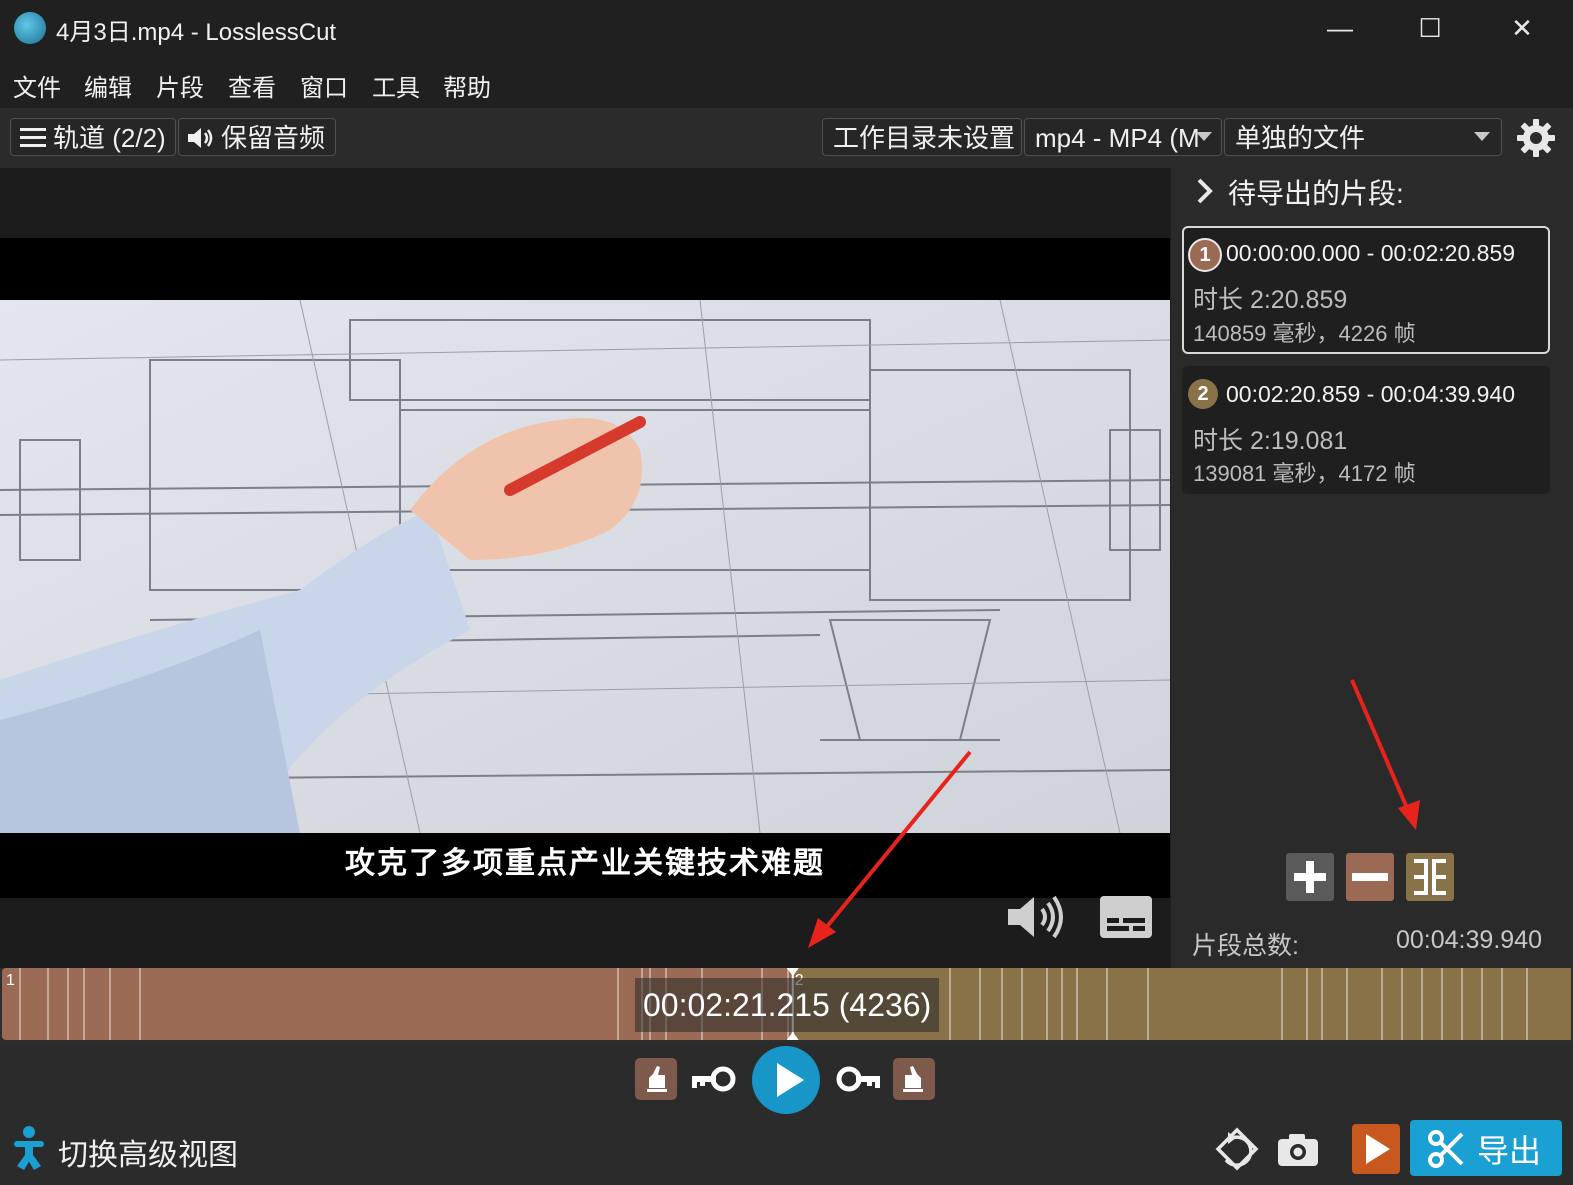 This screenshot has height=1185, width=1573. What do you see at coordinates (713, 1079) in the screenshot?
I see `prev-keyframe-icon` at bounding box center [713, 1079].